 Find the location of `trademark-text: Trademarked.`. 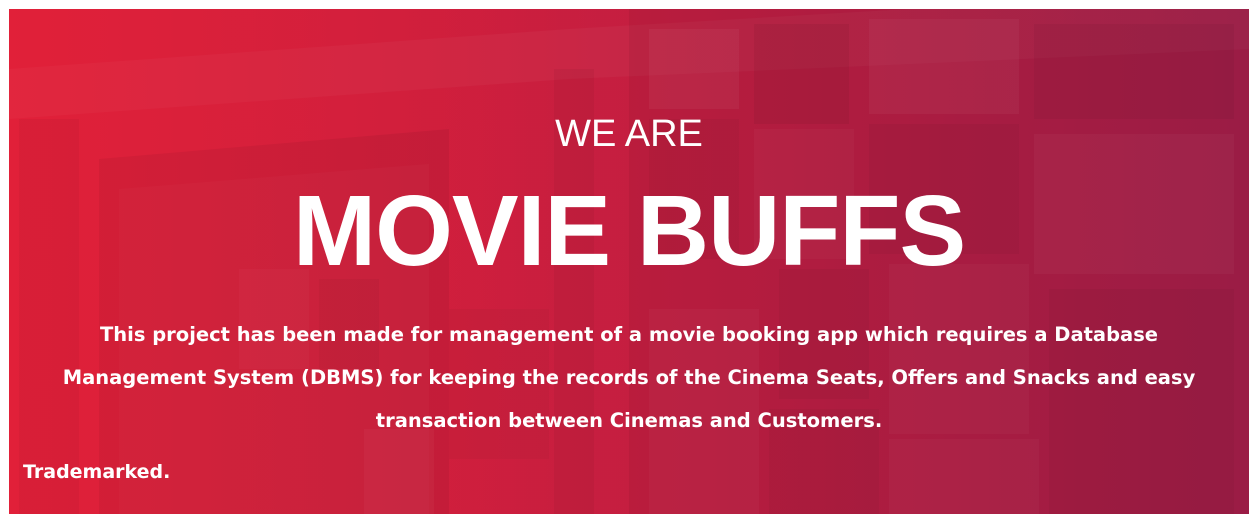

trademark-text: Trademarked. is located at coordinates (97, 472).